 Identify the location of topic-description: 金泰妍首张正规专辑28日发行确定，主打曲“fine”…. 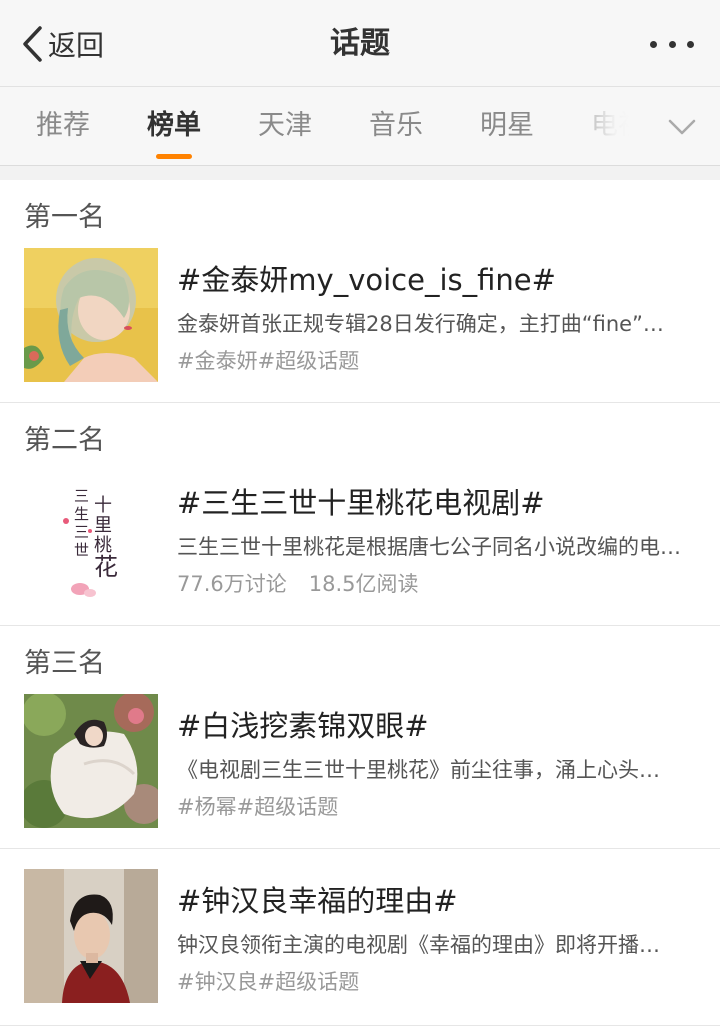
(420, 324).